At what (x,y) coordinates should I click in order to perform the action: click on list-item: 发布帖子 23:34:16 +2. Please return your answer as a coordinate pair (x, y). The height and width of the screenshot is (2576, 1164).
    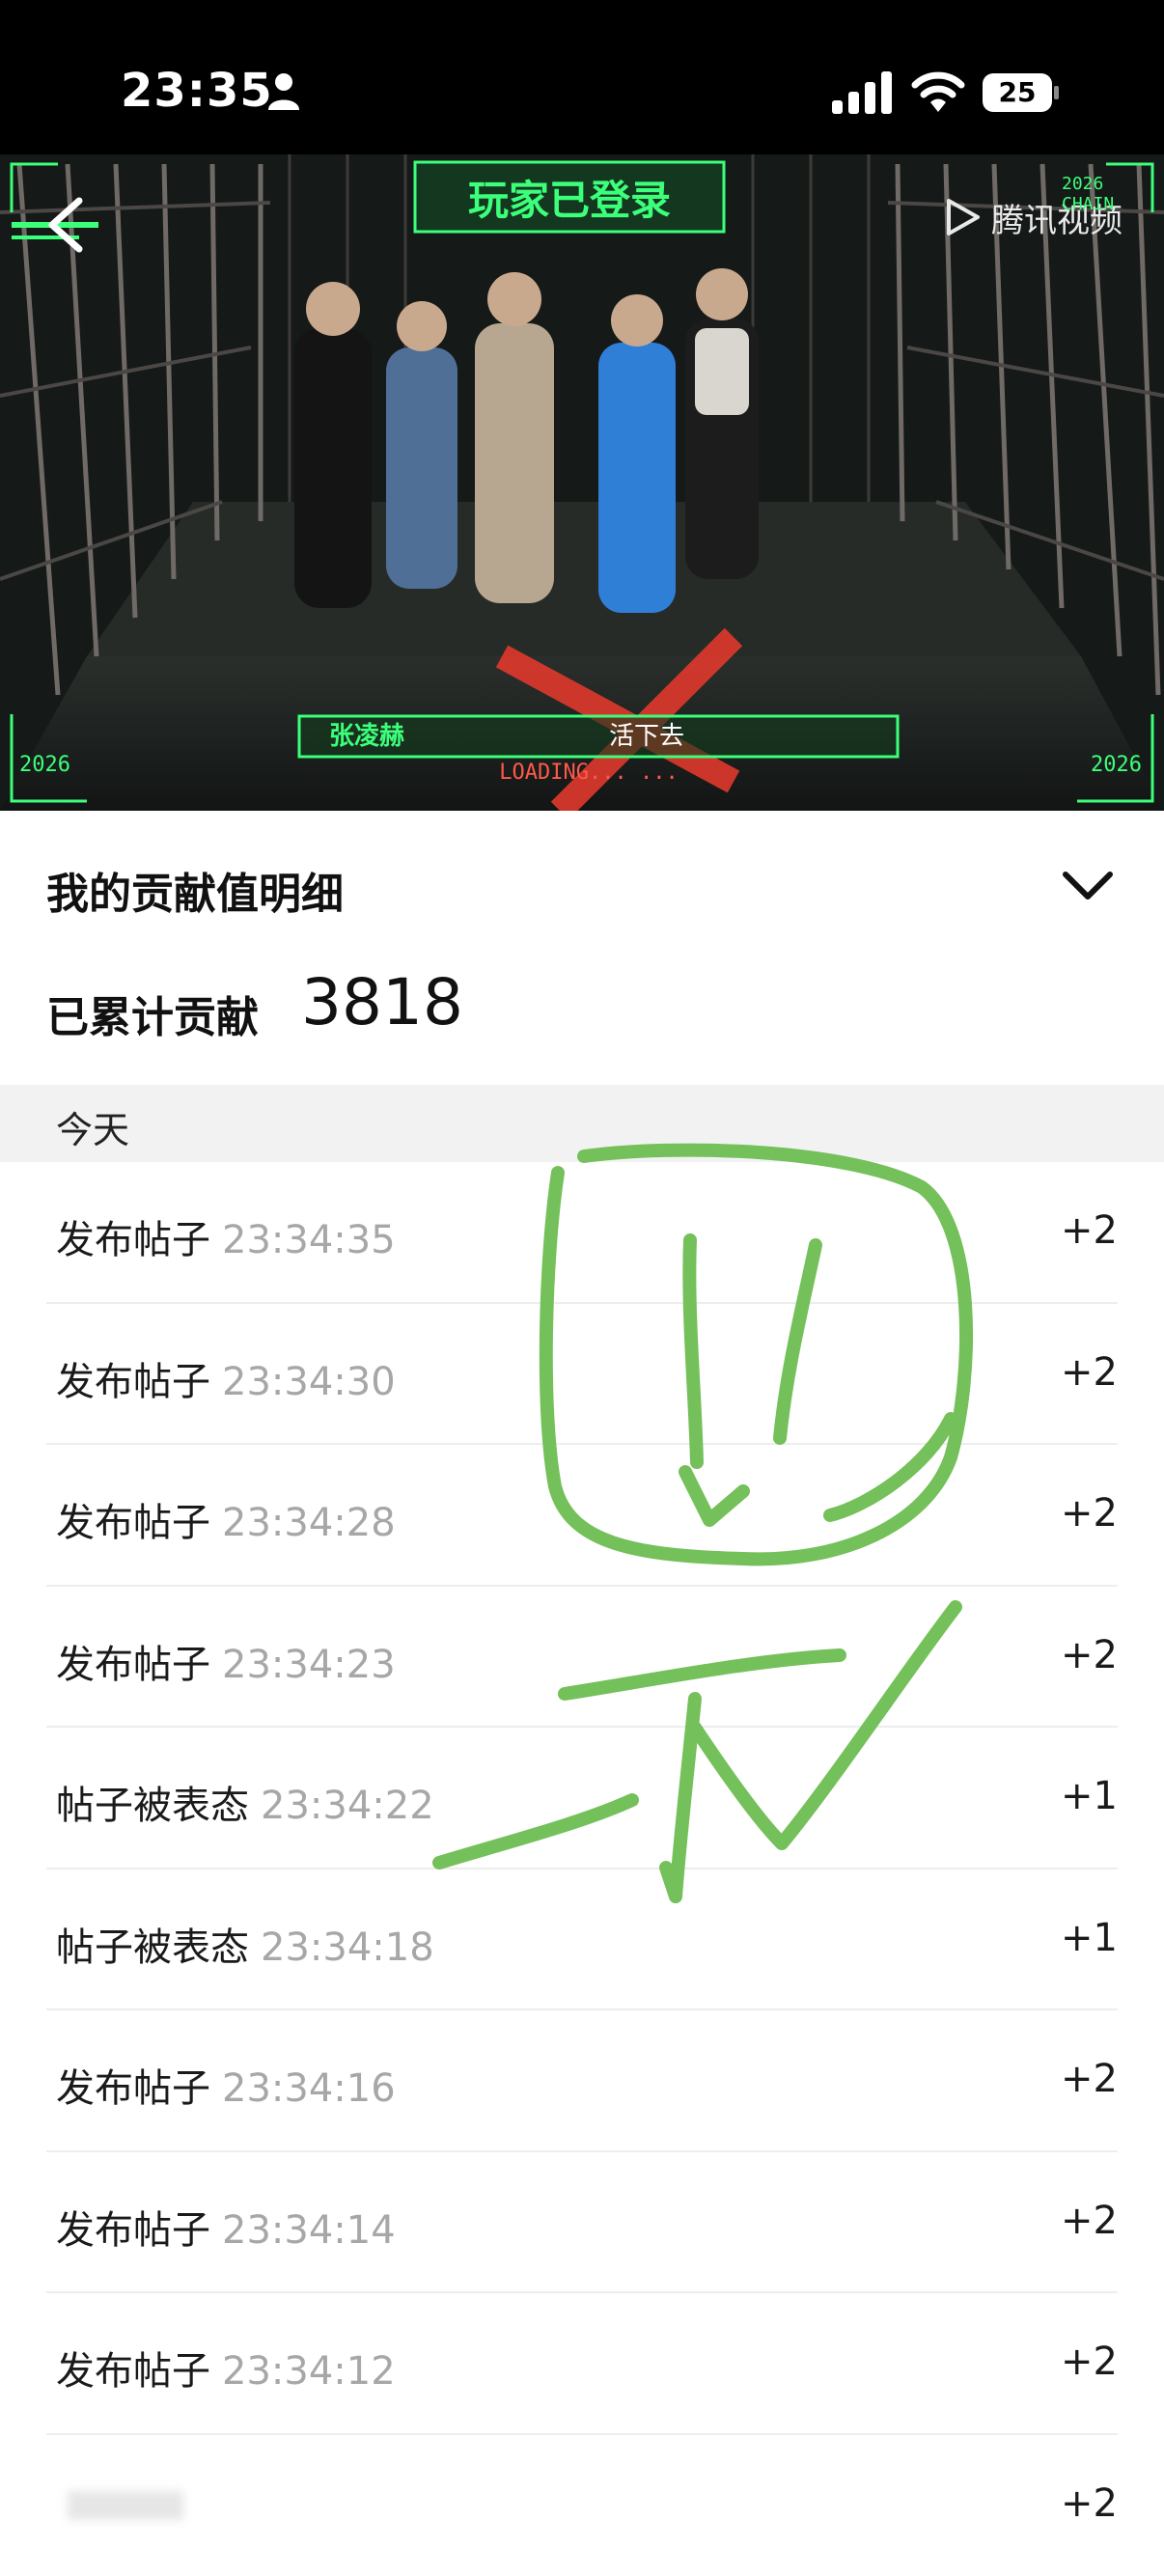
    Looking at the image, I should click on (582, 2081).